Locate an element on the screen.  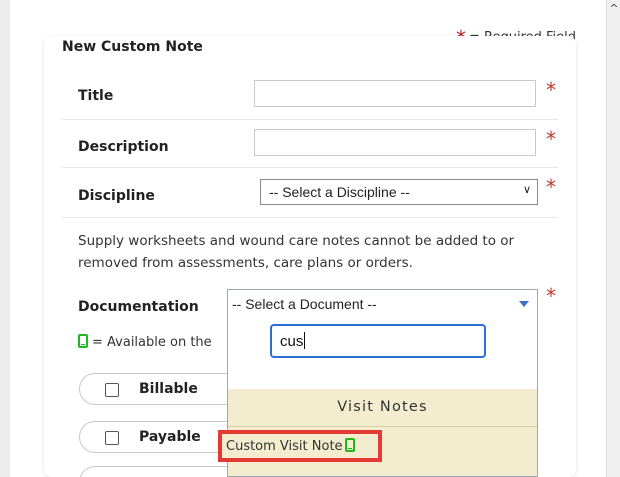
documentation-label: Documentation is located at coordinates (138, 307).